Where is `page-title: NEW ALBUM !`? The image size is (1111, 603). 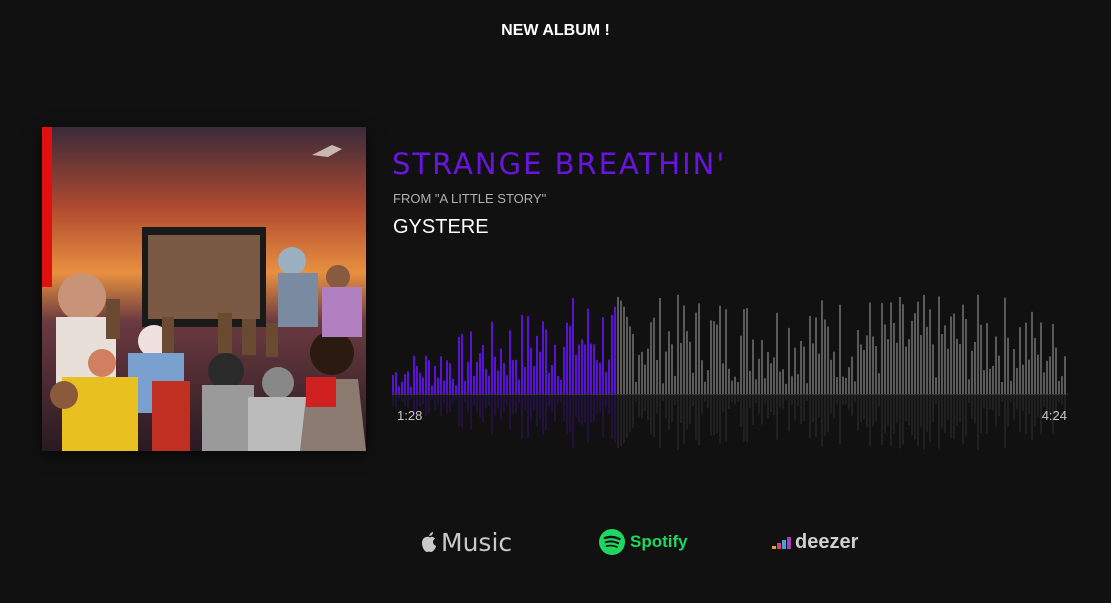
page-title: NEW ALBUM ! is located at coordinates (555, 30).